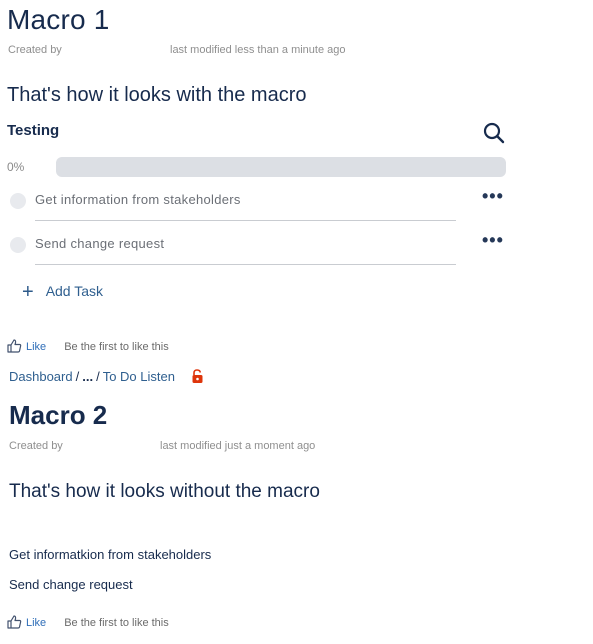 The width and height of the screenshot is (593, 644). What do you see at coordinates (58, 415) in the screenshot?
I see `page-title-macro-2: Macro 2` at bounding box center [58, 415].